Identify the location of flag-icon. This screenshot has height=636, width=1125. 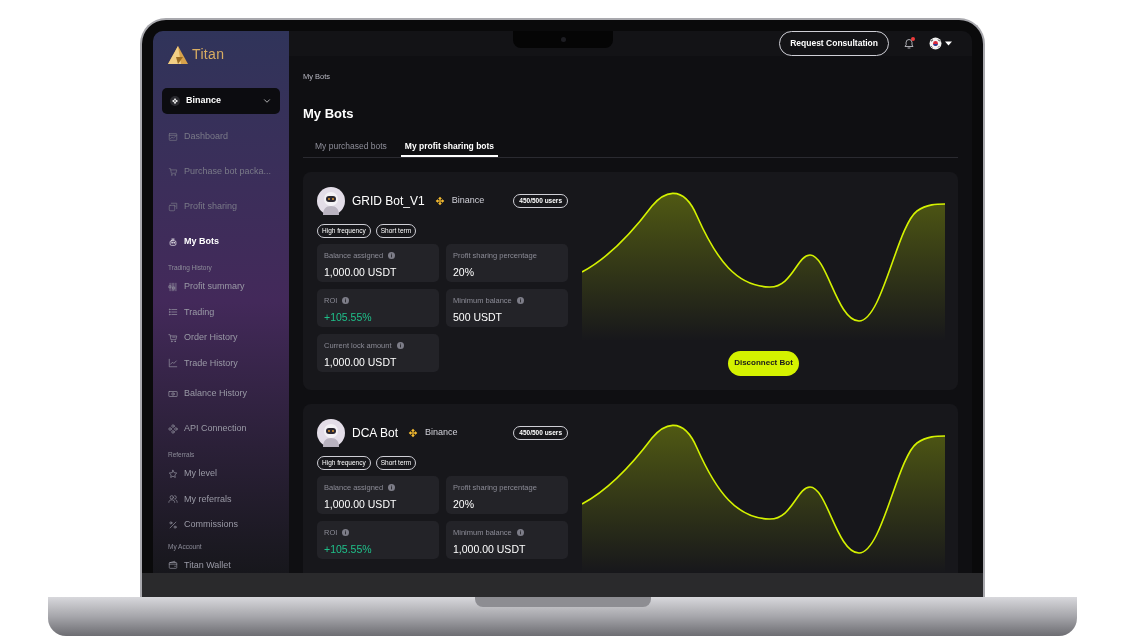
(935, 43).